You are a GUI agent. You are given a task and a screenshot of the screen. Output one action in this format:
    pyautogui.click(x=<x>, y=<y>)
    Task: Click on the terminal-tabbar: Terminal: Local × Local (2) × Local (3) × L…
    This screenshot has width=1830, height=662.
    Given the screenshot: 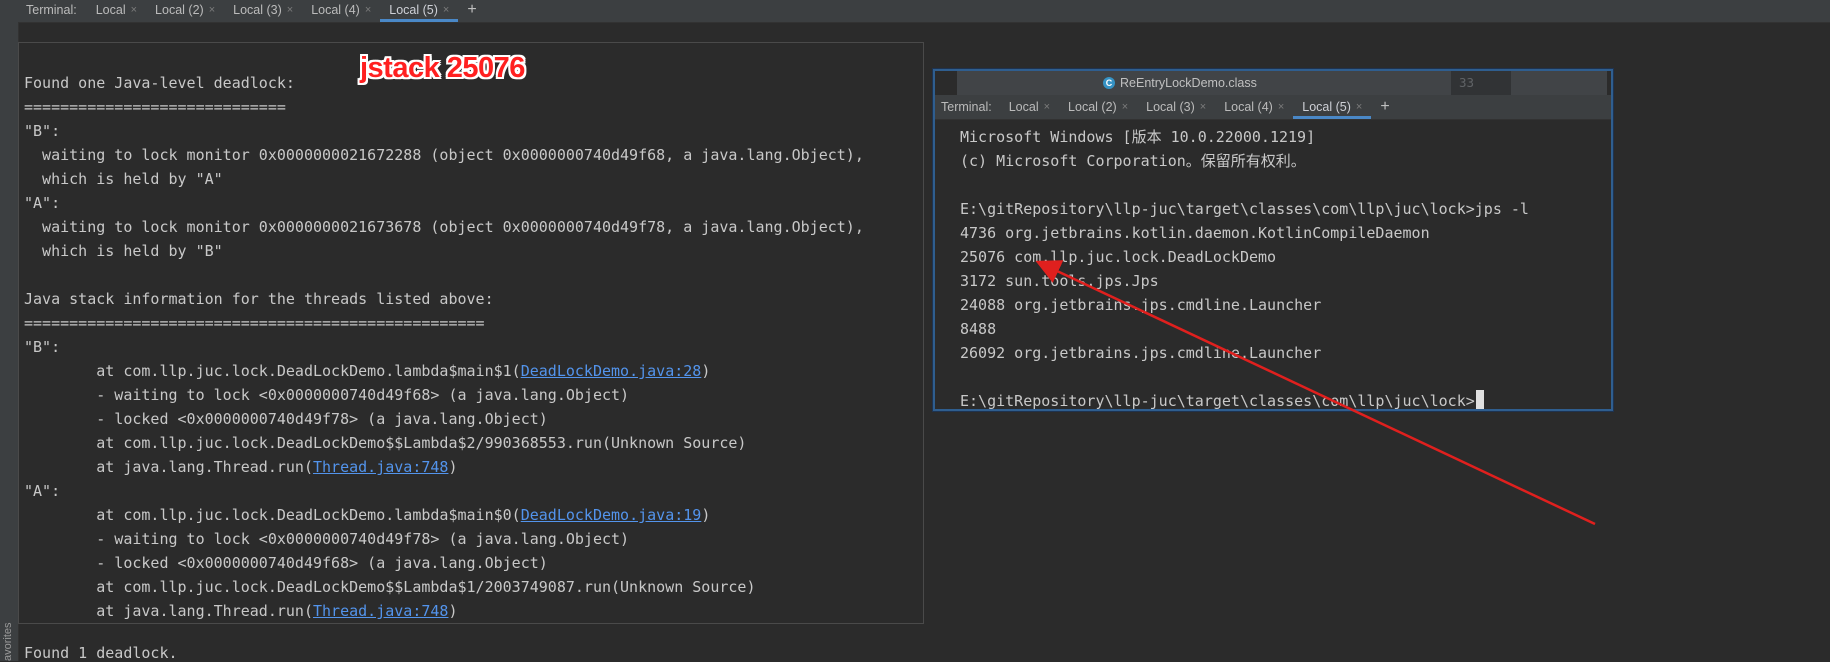 What is the action you would take?
    pyautogui.click(x=915, y=11)
    